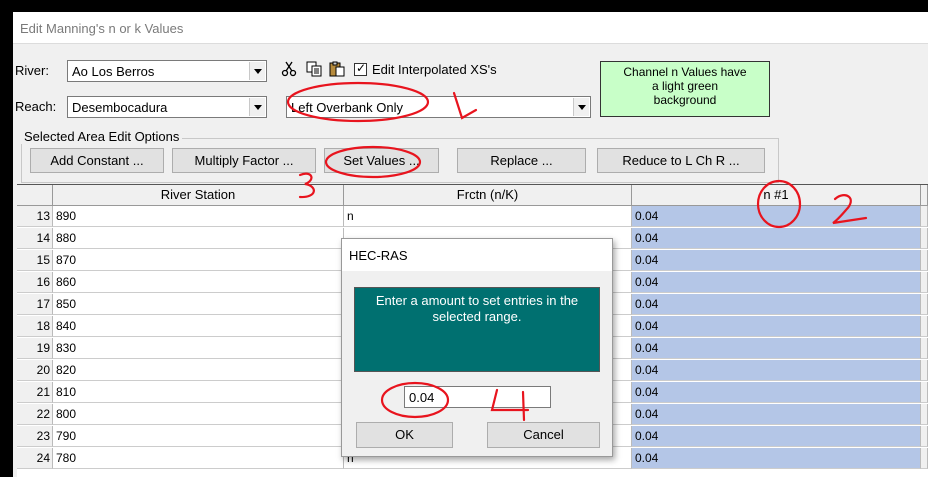 This screenshot has height=477, width=928. Describe the element at coordinates (198, 392) in the screenshot. I see `river-station-cell: 810` at that location.